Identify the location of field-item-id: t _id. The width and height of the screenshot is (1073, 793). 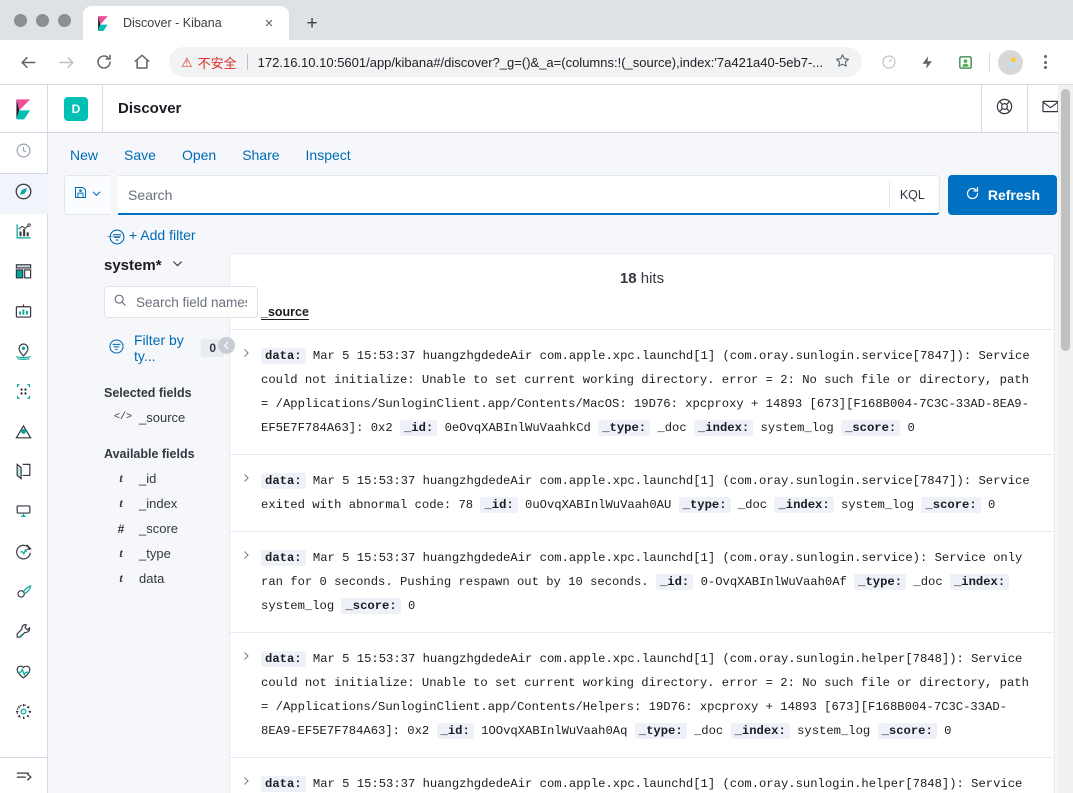
(164, 473).